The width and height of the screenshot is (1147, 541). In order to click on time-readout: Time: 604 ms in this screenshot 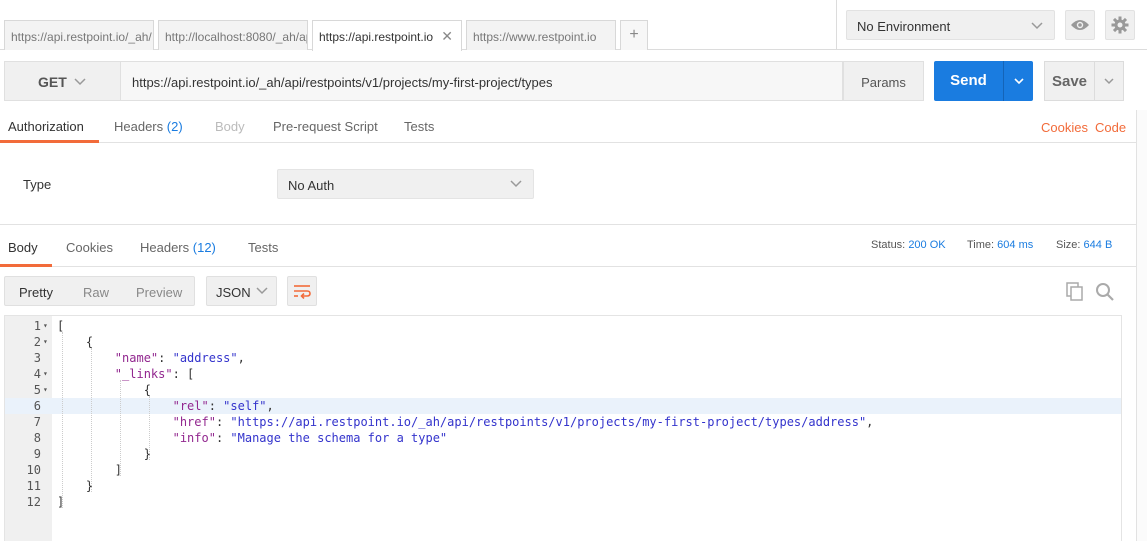, I will do `click(1000, 245)`.